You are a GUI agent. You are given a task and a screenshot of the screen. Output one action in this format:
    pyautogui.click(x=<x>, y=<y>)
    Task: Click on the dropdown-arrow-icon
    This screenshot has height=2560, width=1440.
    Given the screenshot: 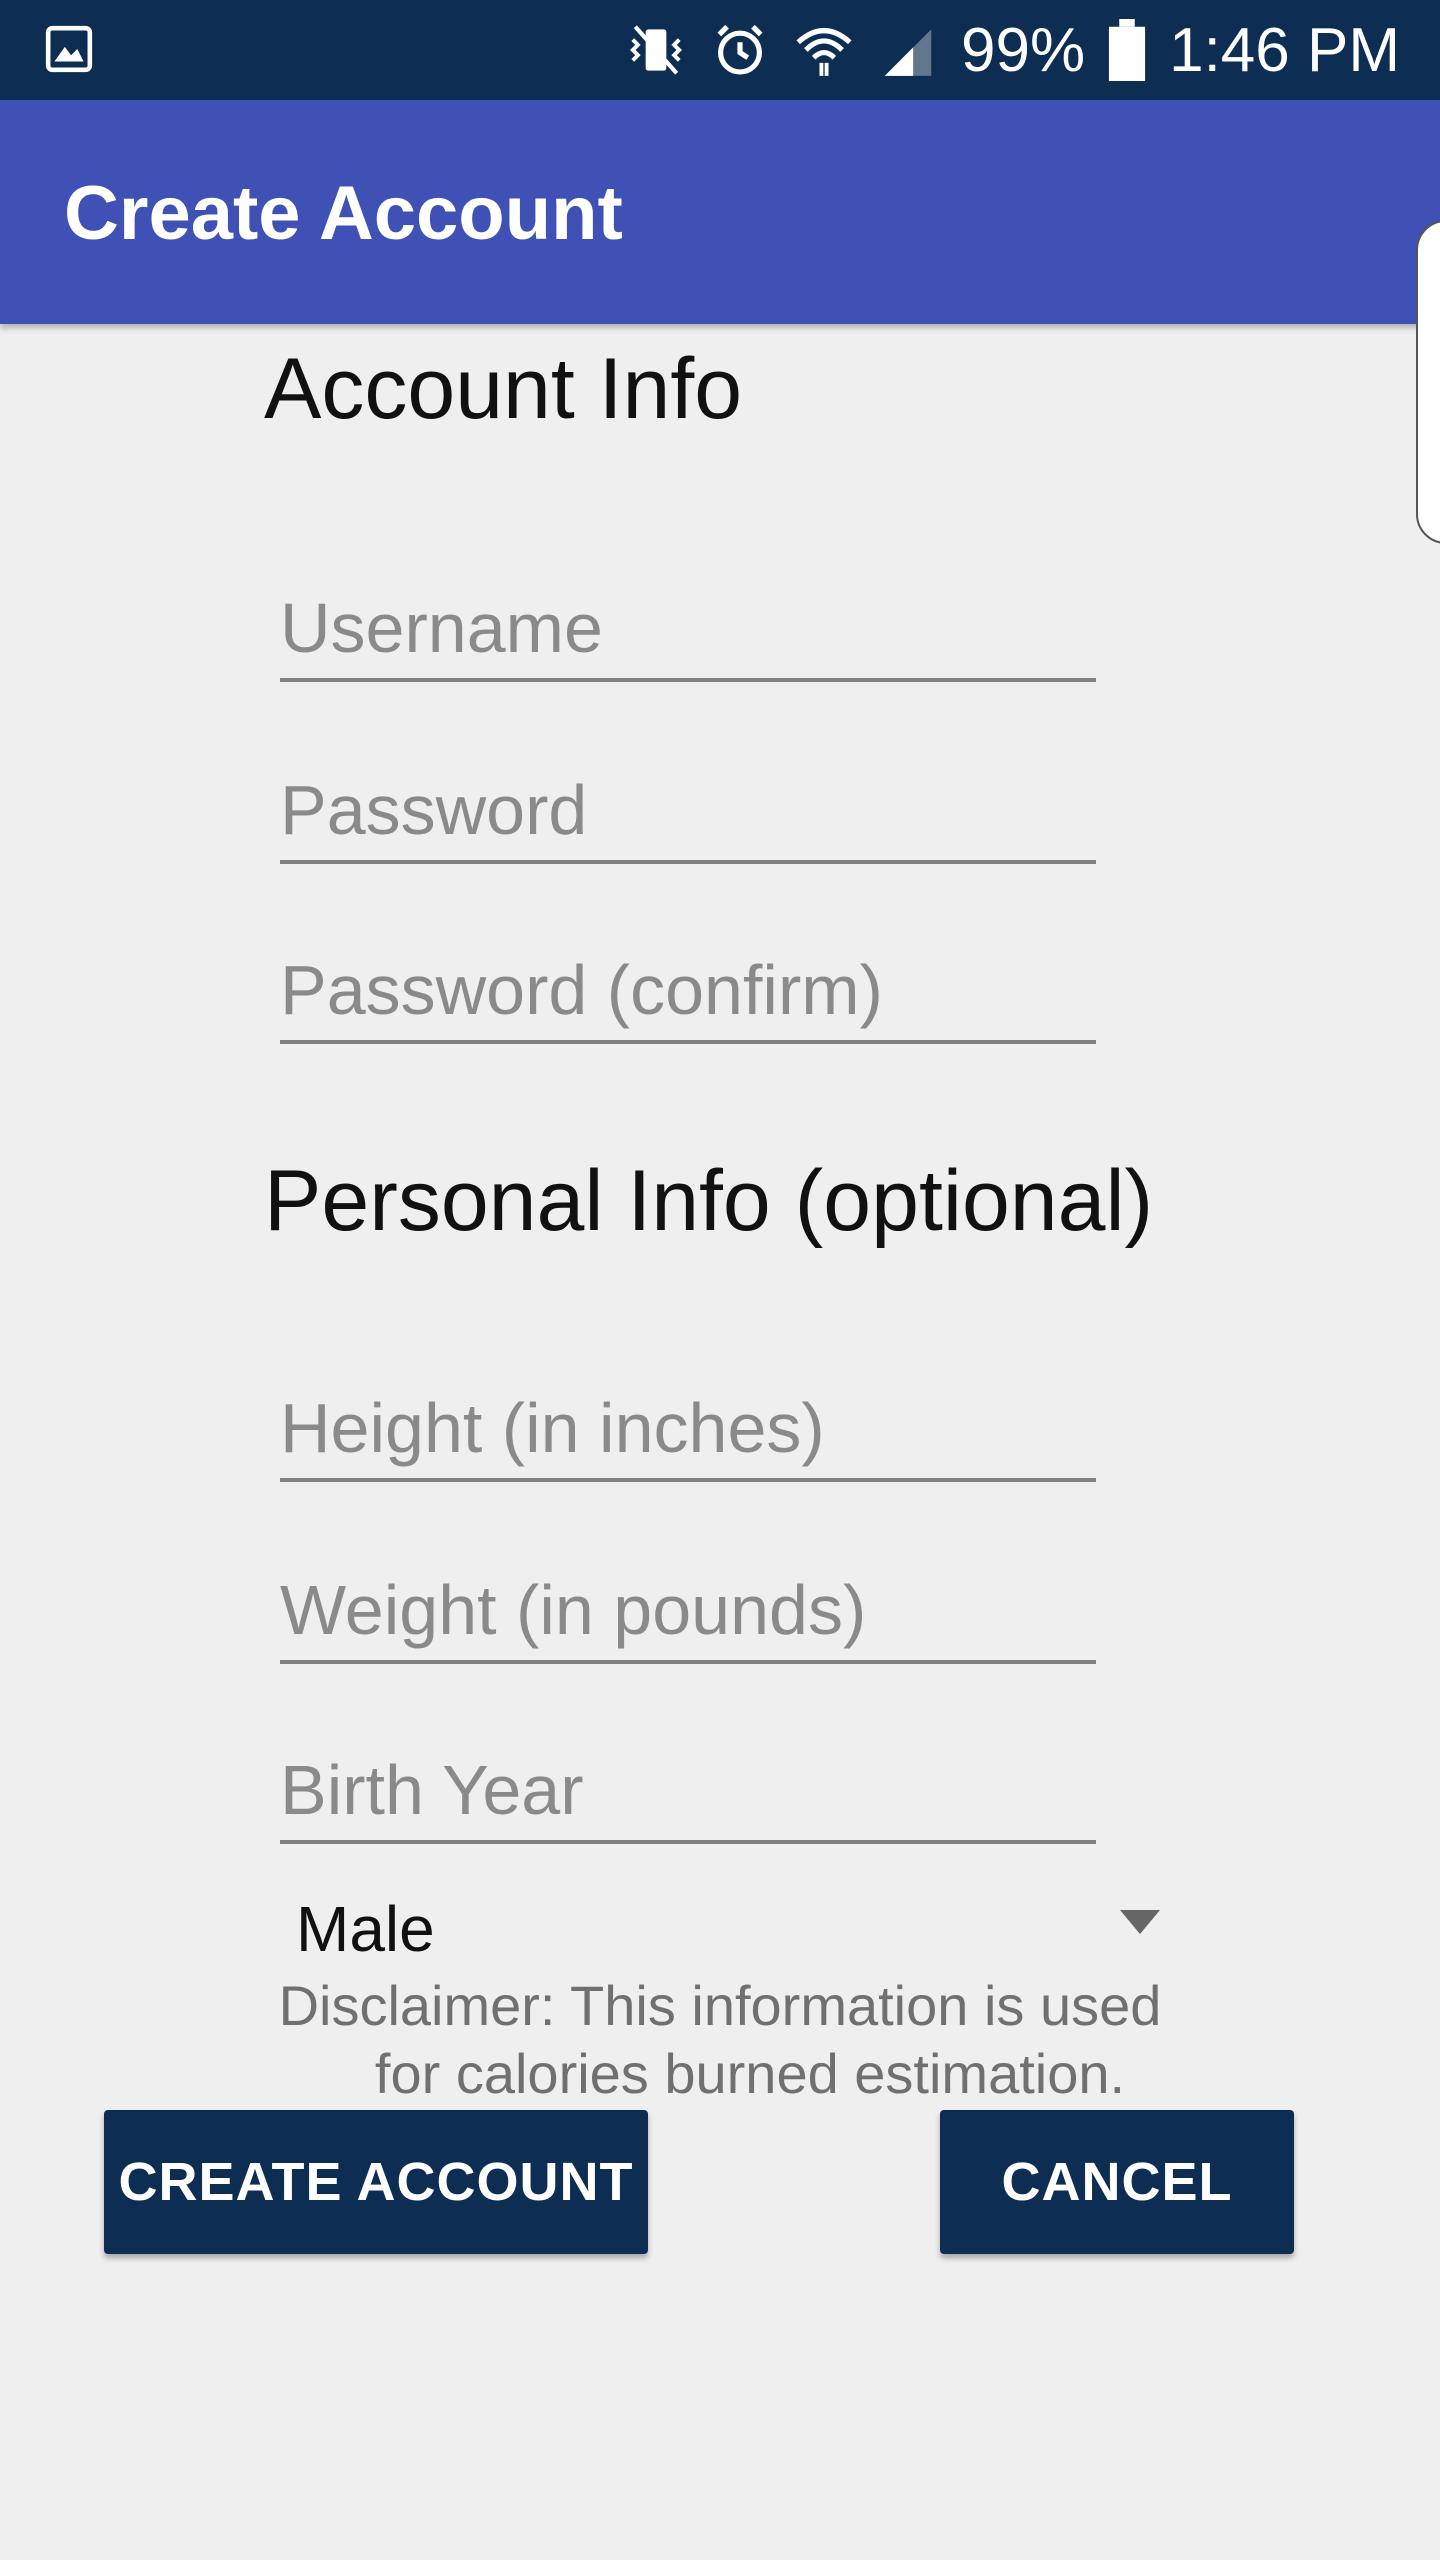 What is the action you would take?
    pyautogui.click(x=1140, y=1922)
    